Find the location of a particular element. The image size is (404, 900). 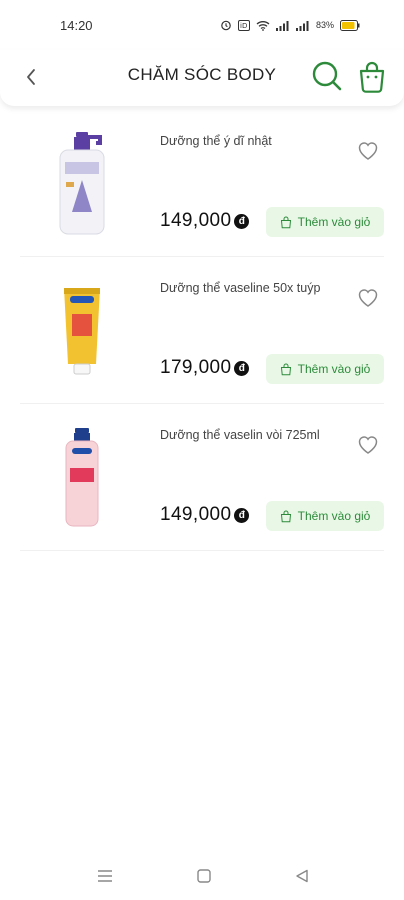

status-icons: iD 83% is located at coordinates (290, 25).